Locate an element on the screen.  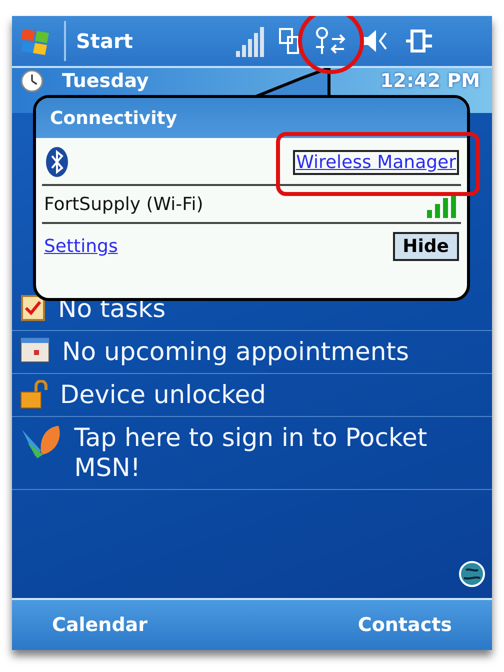
clock-icon is located at coordinates (32, 81).